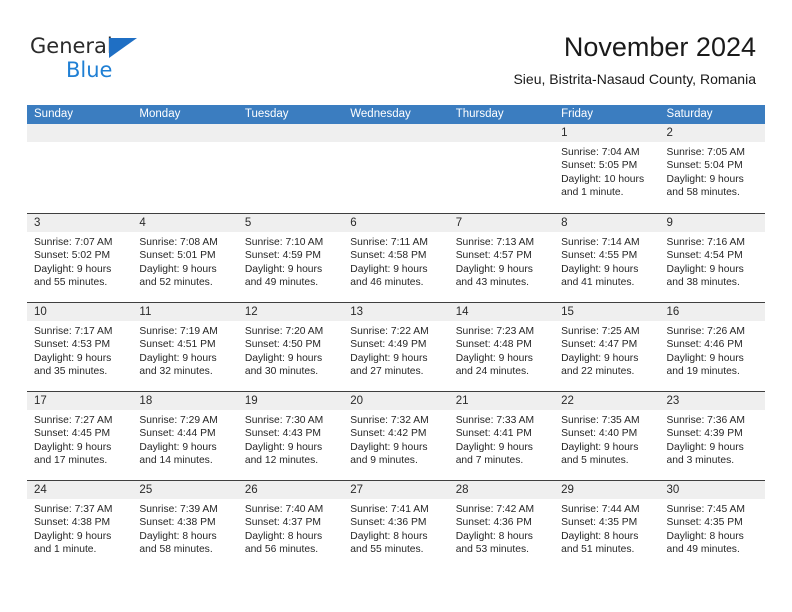 This screenshot has height=612, width=792. Describe the element at coordinates (178, 242) in the screenshot. I see `sunrise-text: Sunrise: 7:08 AM` at that location.